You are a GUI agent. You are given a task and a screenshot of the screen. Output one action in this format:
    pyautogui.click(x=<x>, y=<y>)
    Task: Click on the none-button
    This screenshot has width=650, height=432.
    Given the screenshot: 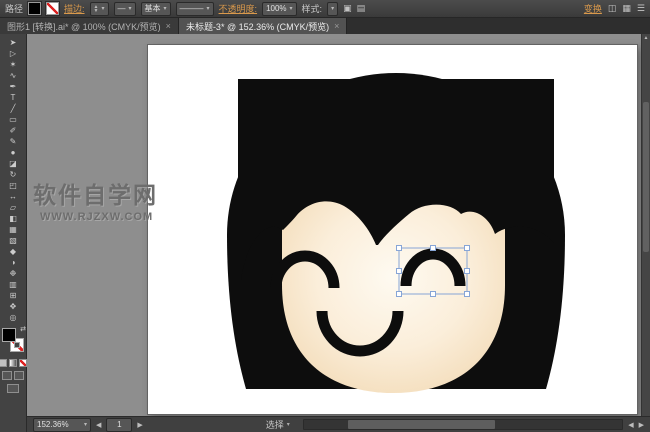 What is the action you would take?
    pyautogui.click(x=23, y=363)
    